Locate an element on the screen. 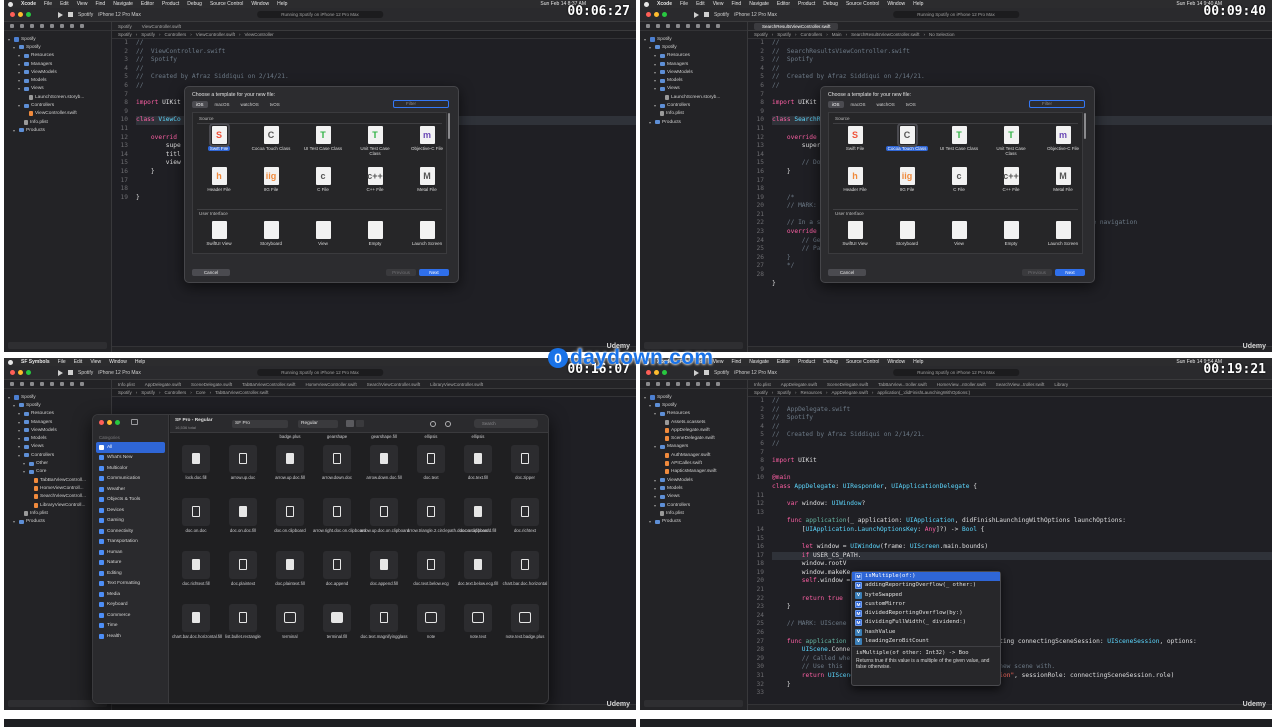 The height and width of the screenshot is (727, 1274). device-selector: iPhone 12 Pro Max is located at coordinates (119, 373).